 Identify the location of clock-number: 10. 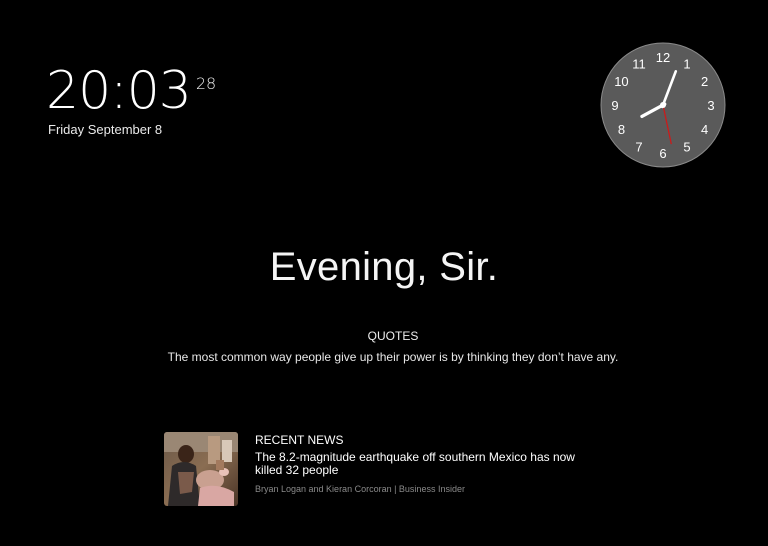
(621, 81).